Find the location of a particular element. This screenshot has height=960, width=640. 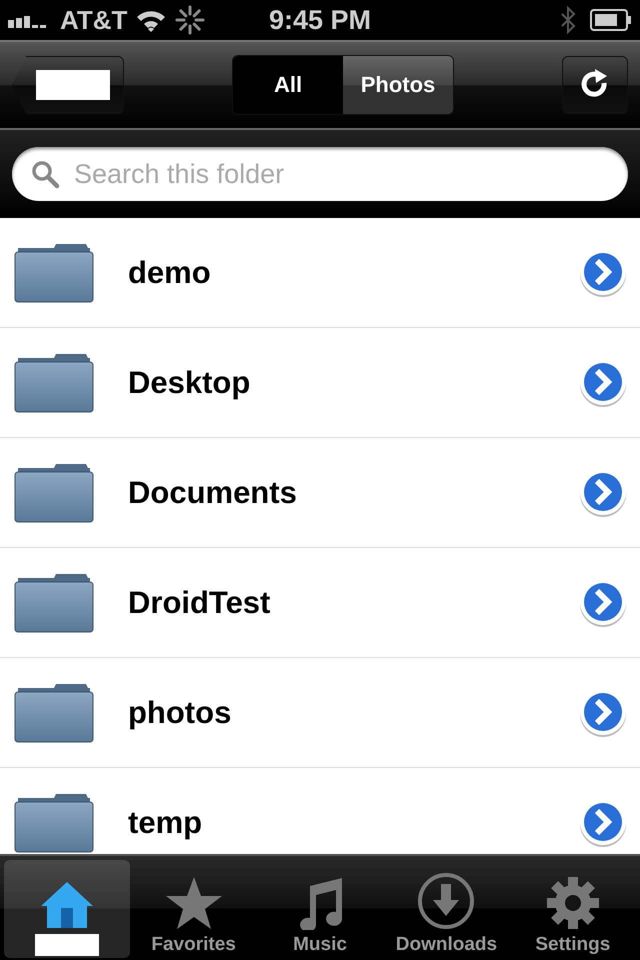

house-icon is located at coordinates (67, 905).